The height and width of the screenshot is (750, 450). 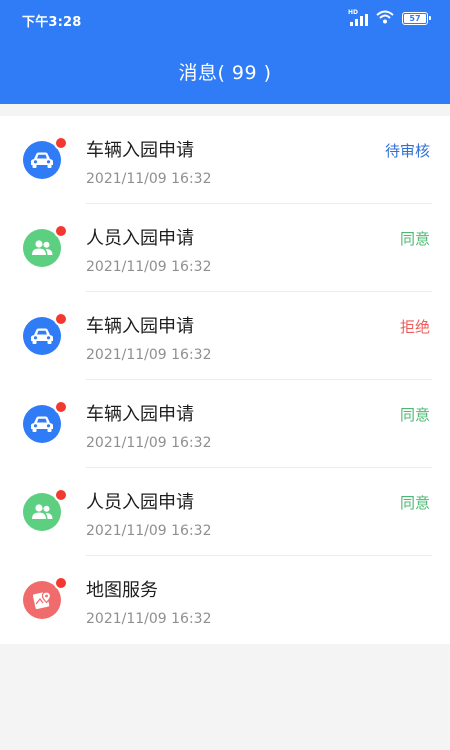 I want to click on message-title: 地图服务, so click(x=122, y=590).